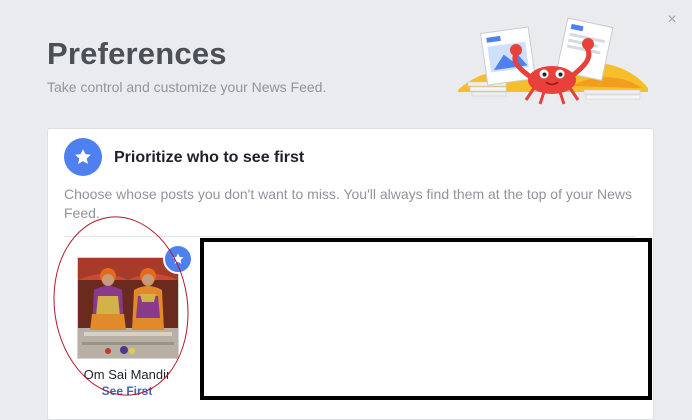 This screenshot has height=420, width=692. What do you see at coordinates (83, 157) in the screenshot?
I see `star-icon` at bounding box center [83, 157].